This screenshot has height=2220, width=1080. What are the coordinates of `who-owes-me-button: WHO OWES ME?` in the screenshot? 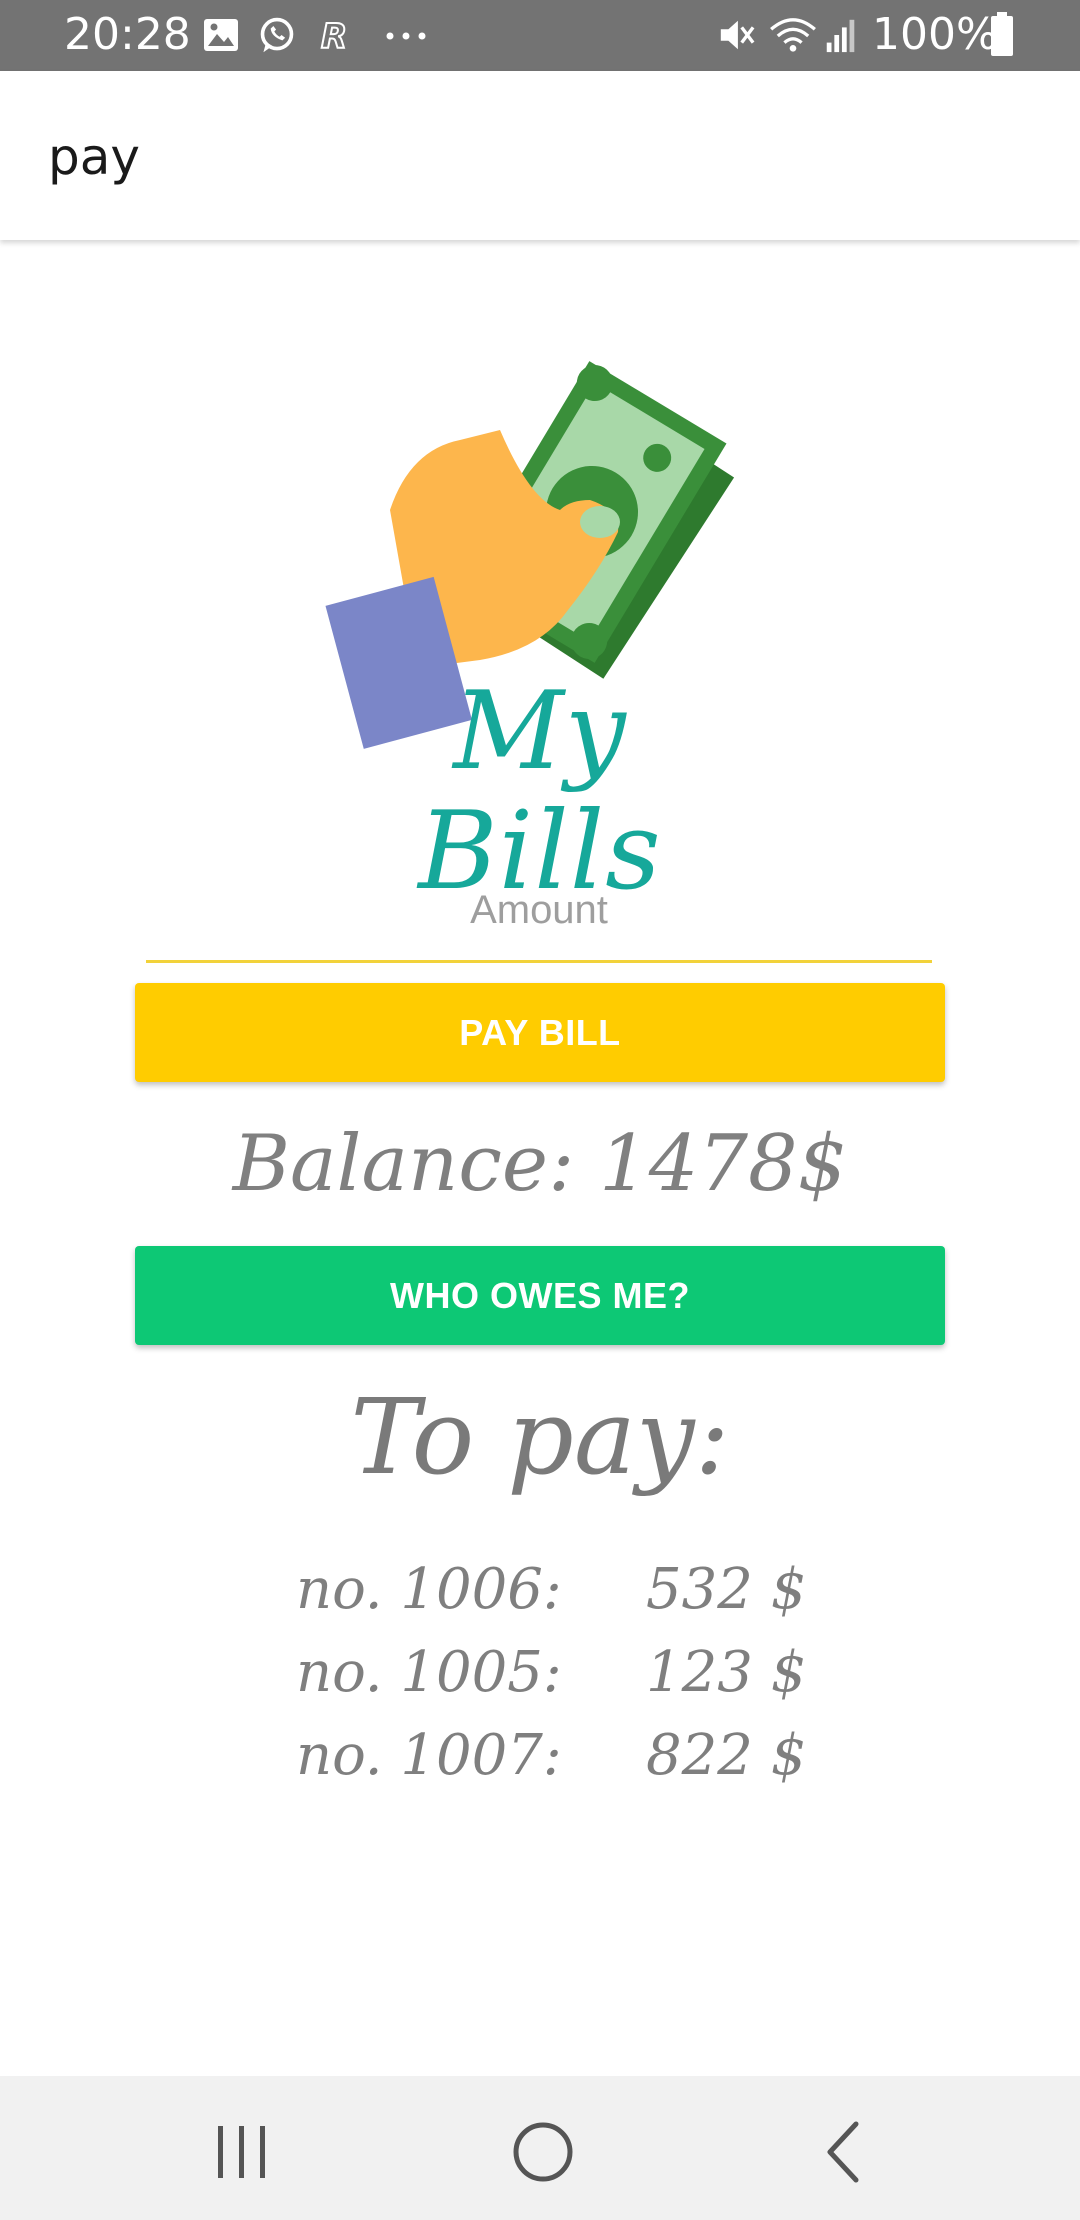 It's located at (540, 1295).